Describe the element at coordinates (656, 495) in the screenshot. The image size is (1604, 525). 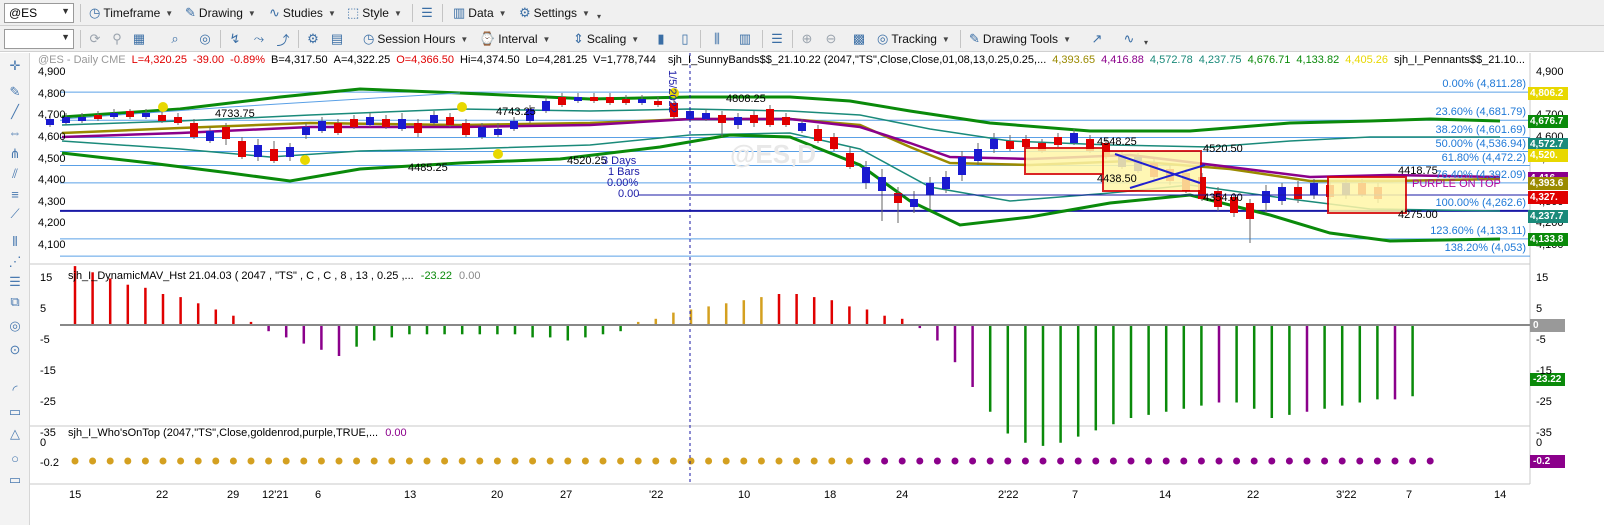
I see `x-axis-label: '22` at that location.